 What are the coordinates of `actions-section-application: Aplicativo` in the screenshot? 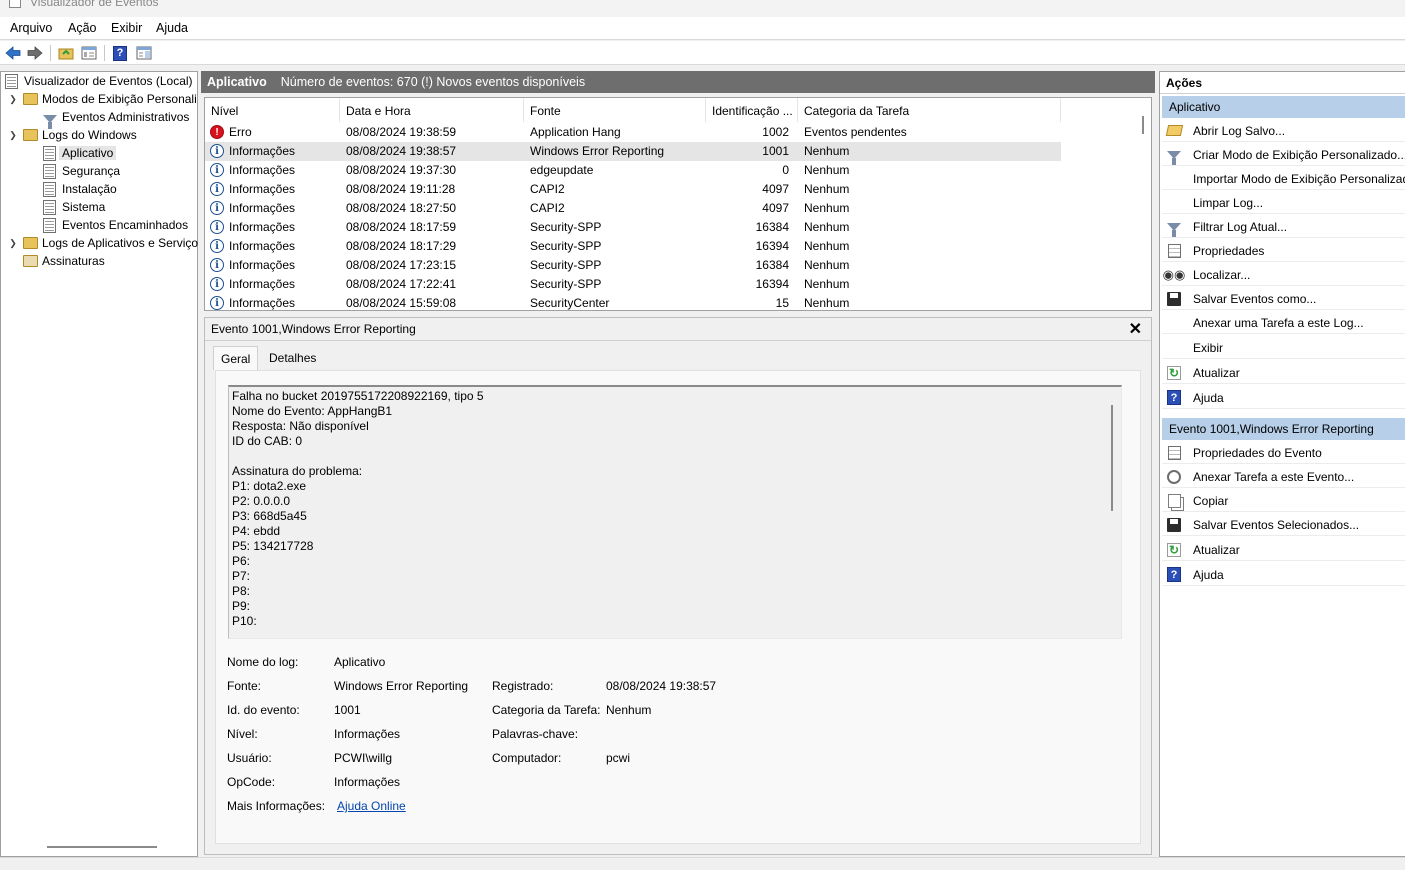 It's located at (1283, 107).